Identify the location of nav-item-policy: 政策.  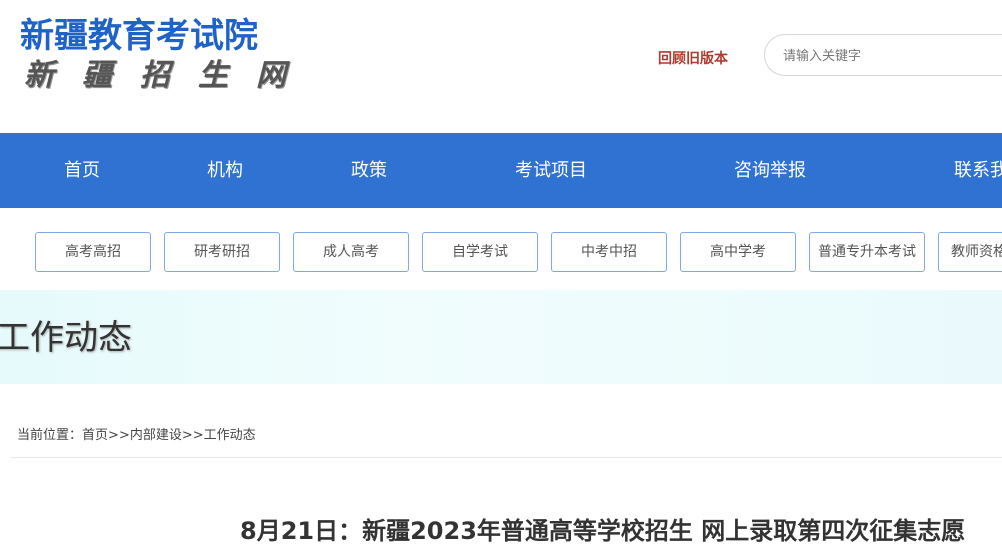
(369, 170).